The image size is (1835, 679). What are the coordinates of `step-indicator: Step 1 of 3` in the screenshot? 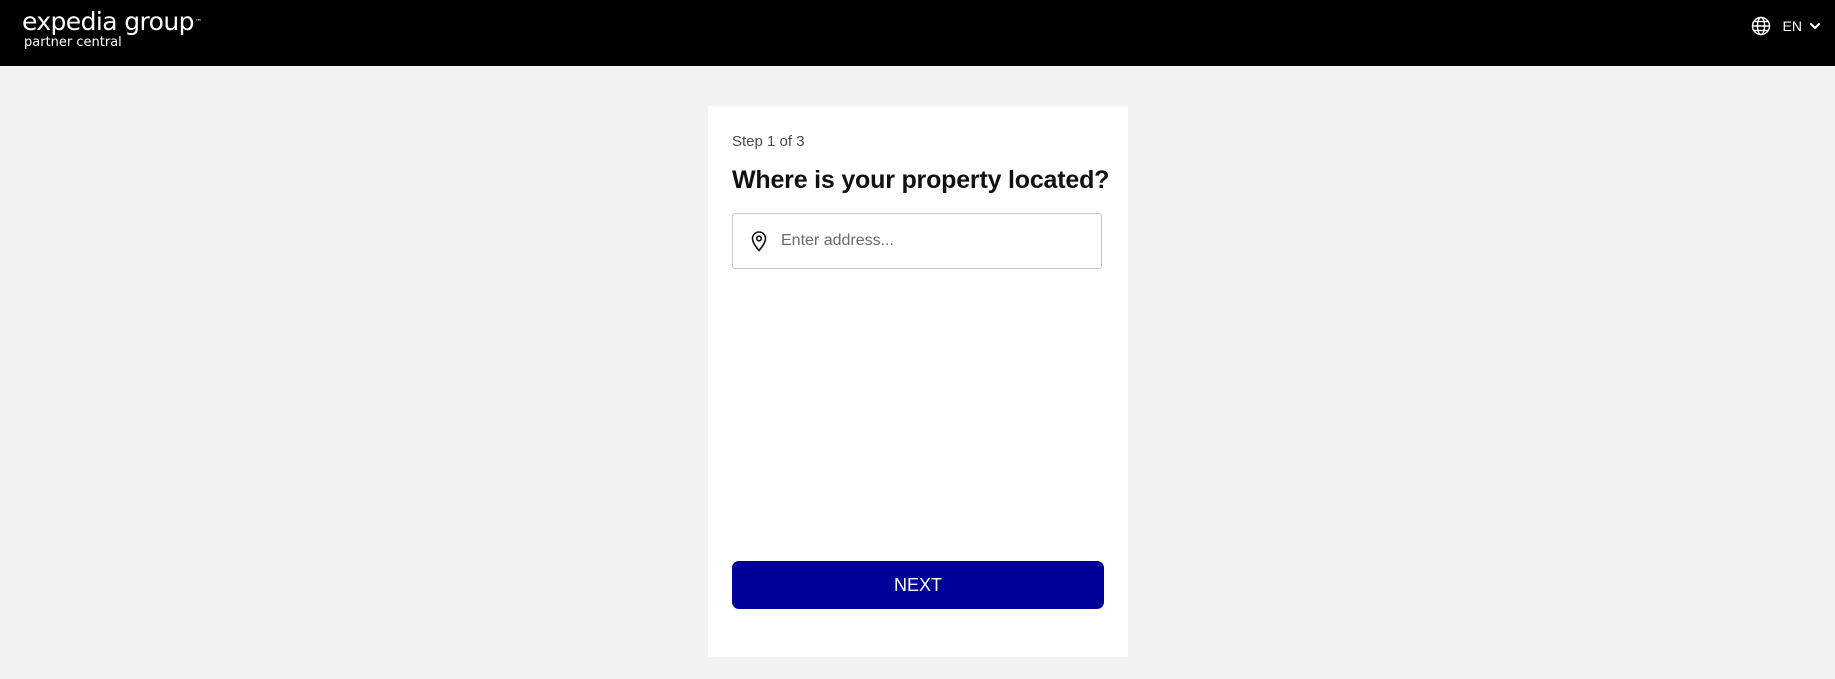 It's located at (768, 141).